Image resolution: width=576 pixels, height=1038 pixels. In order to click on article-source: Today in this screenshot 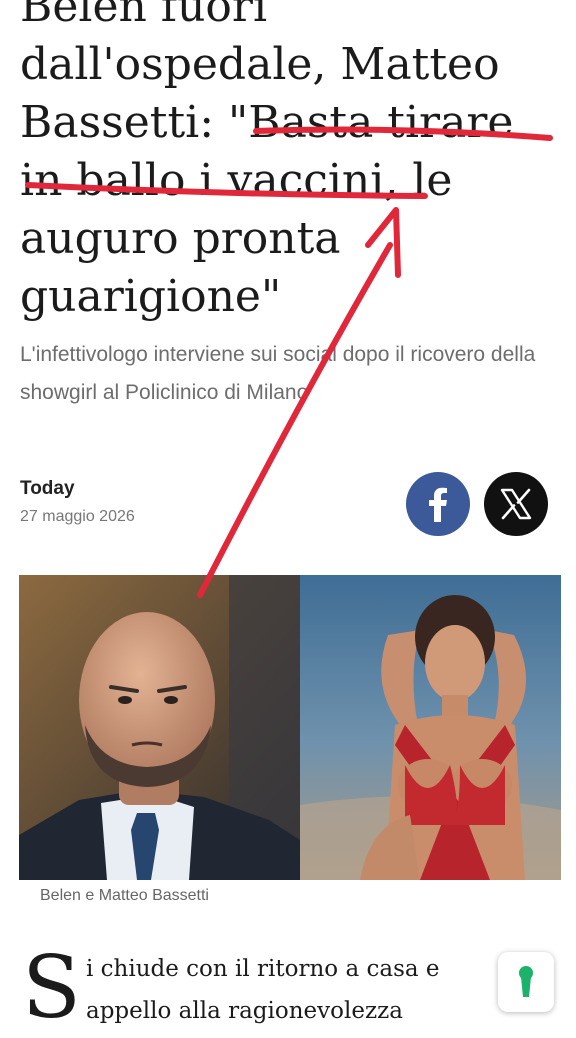, I will do `click(47, 489)`.